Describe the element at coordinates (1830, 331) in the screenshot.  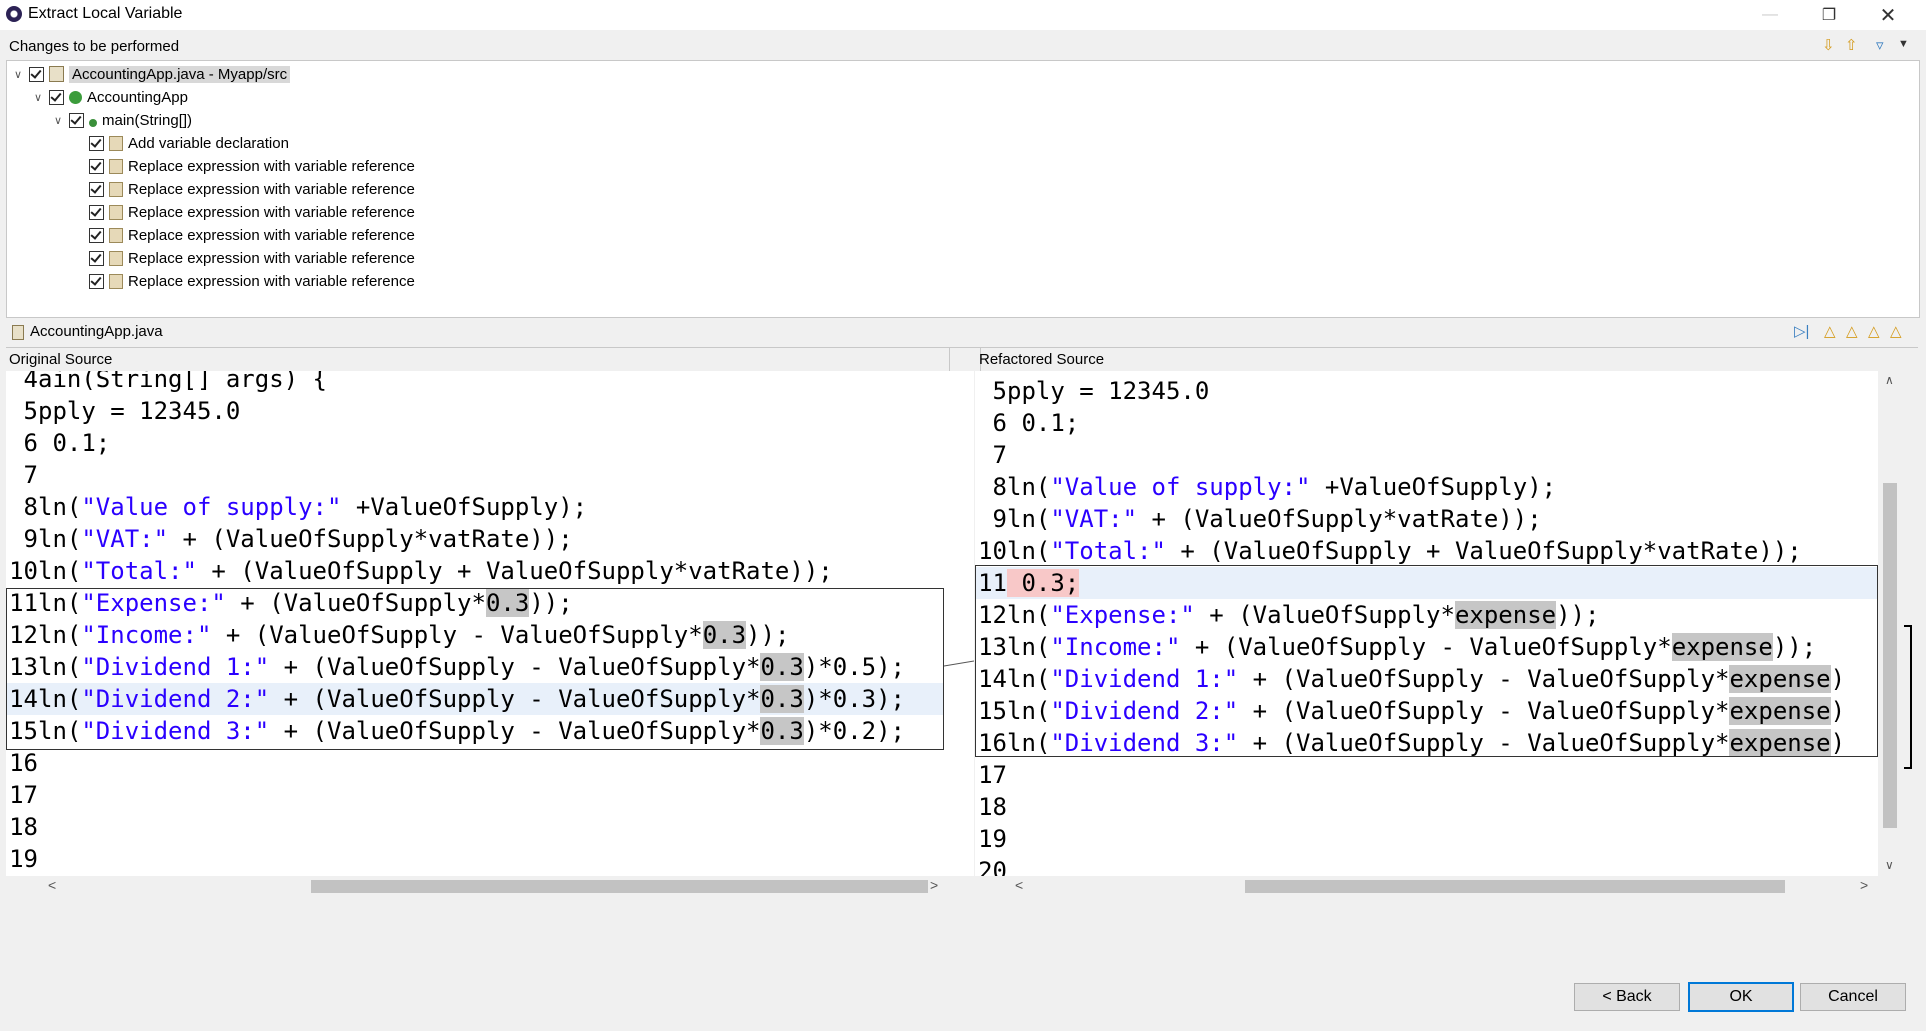
I see `next-difference-icon: △` at that location.